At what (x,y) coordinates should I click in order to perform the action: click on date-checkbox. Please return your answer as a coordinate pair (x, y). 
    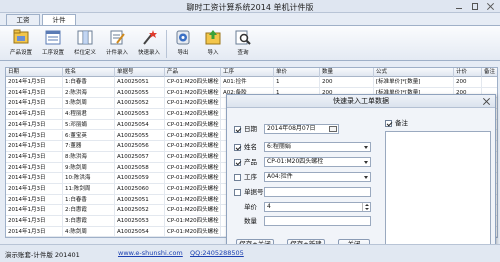
    Looking at the image, I should click on (237, 129).